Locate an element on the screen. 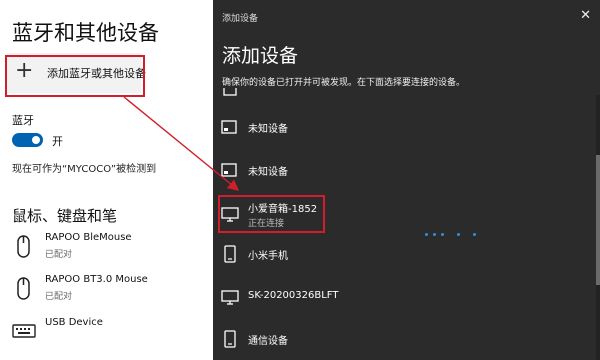 Image resolution: width=600 pixels, height=360 pixels. dialog-subtitle: 确保你的设备已打开并可被发现。在下面选择要连接的设备。 is located at coordinates (344, 83).